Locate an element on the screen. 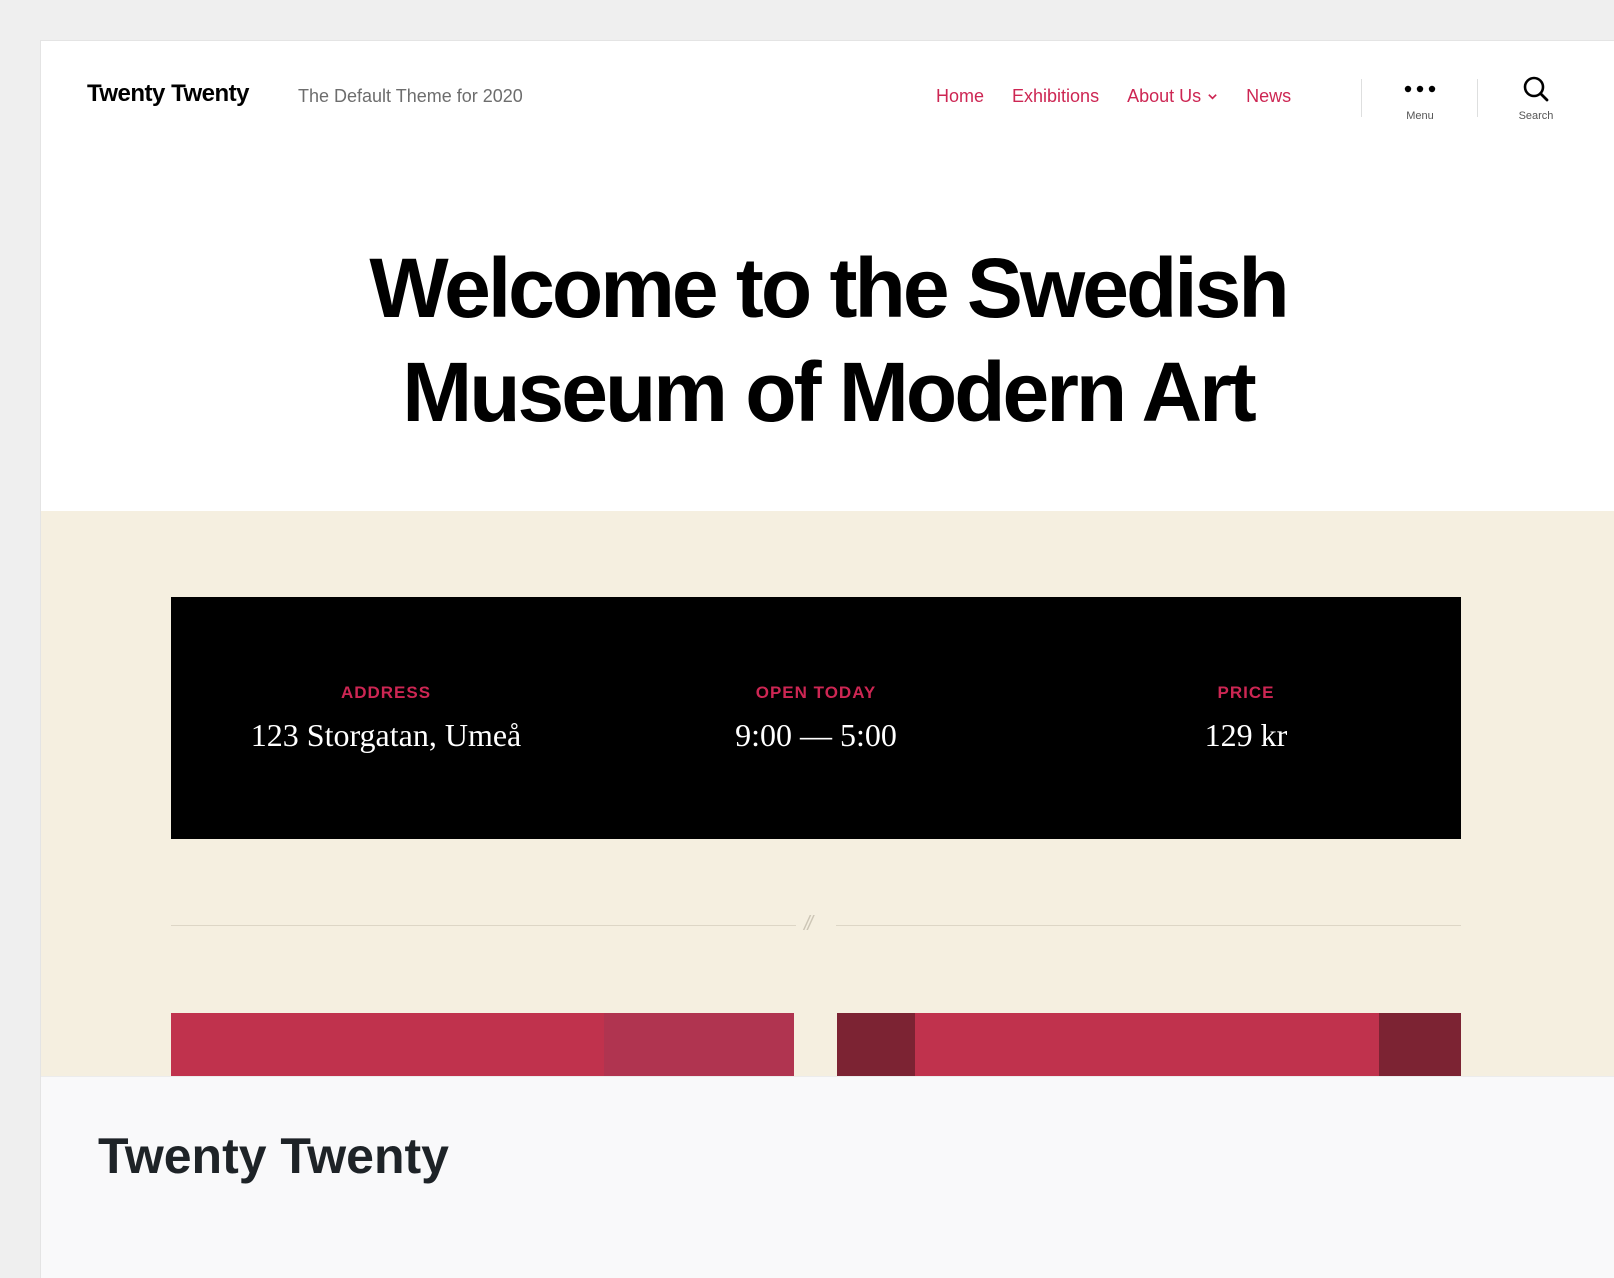 The image size is (1614, 1278). search-icon is located at coordinates (1536, 89).